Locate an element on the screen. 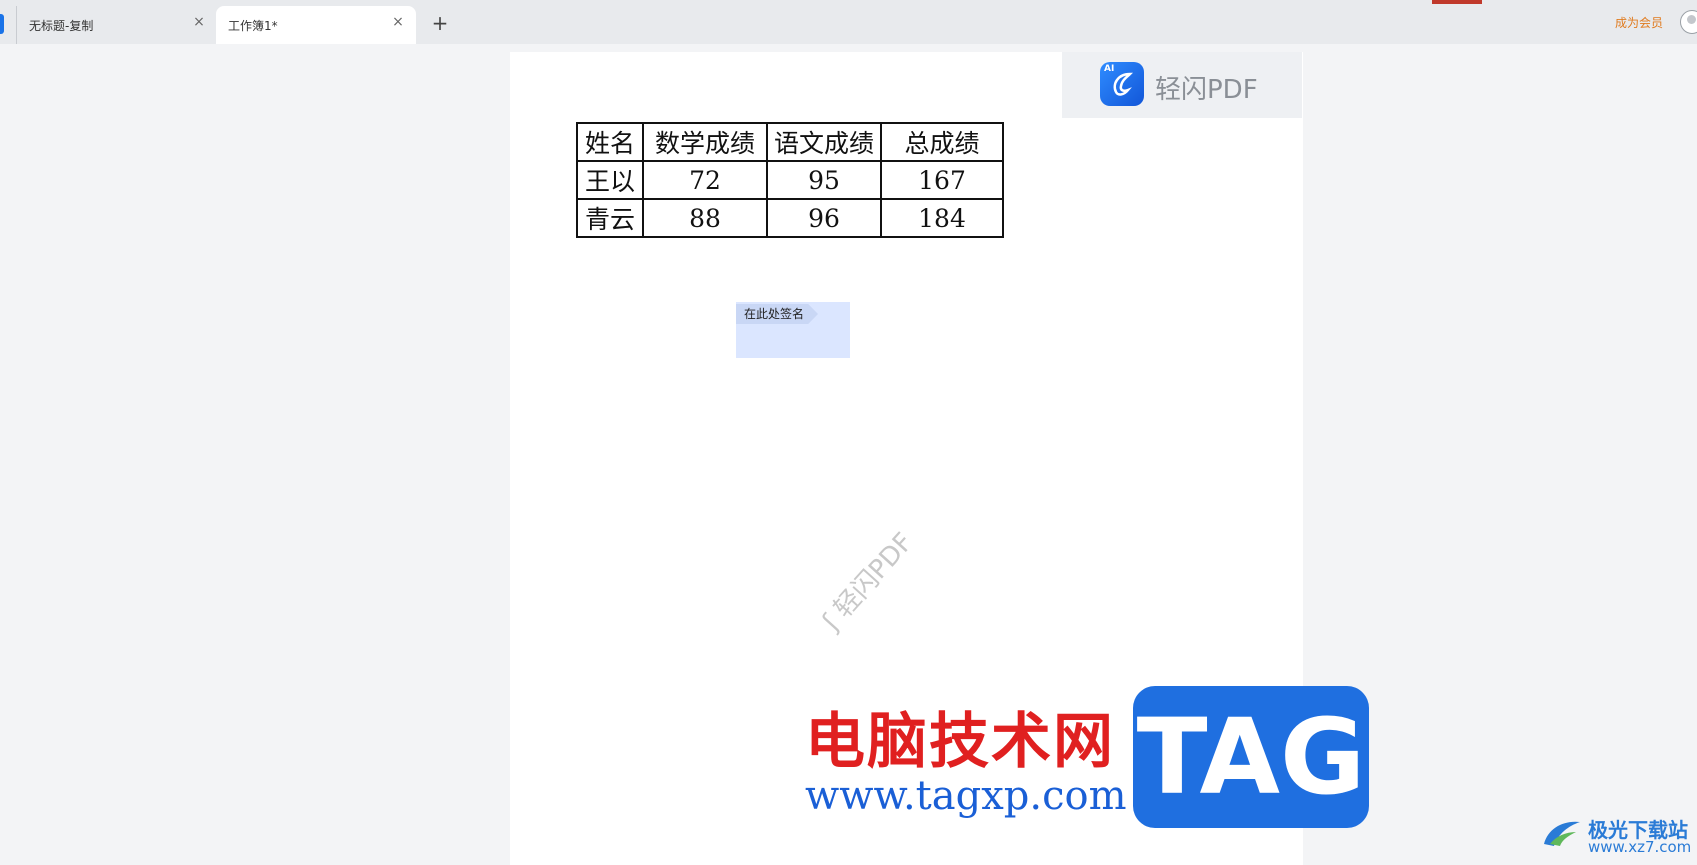 The image size is (1697, 865). table-header-cell: 语文成绩 is located at coordinates (824, 142).